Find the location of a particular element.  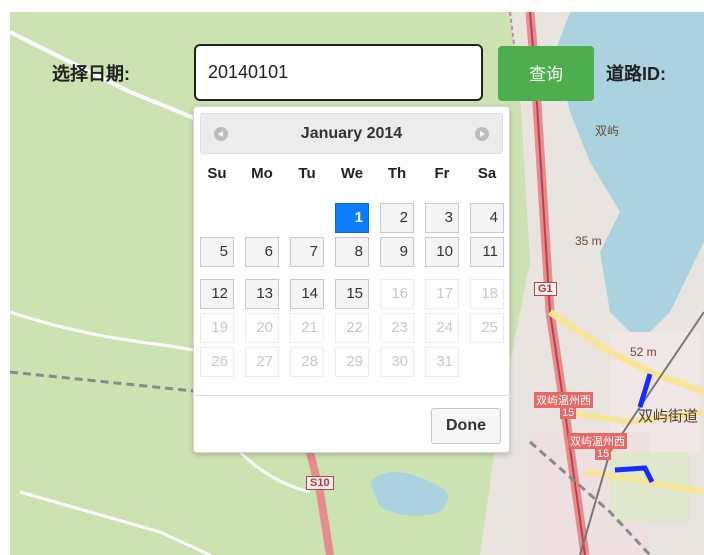

calendar-day-16: 16 is located at coordinates (397, 294).